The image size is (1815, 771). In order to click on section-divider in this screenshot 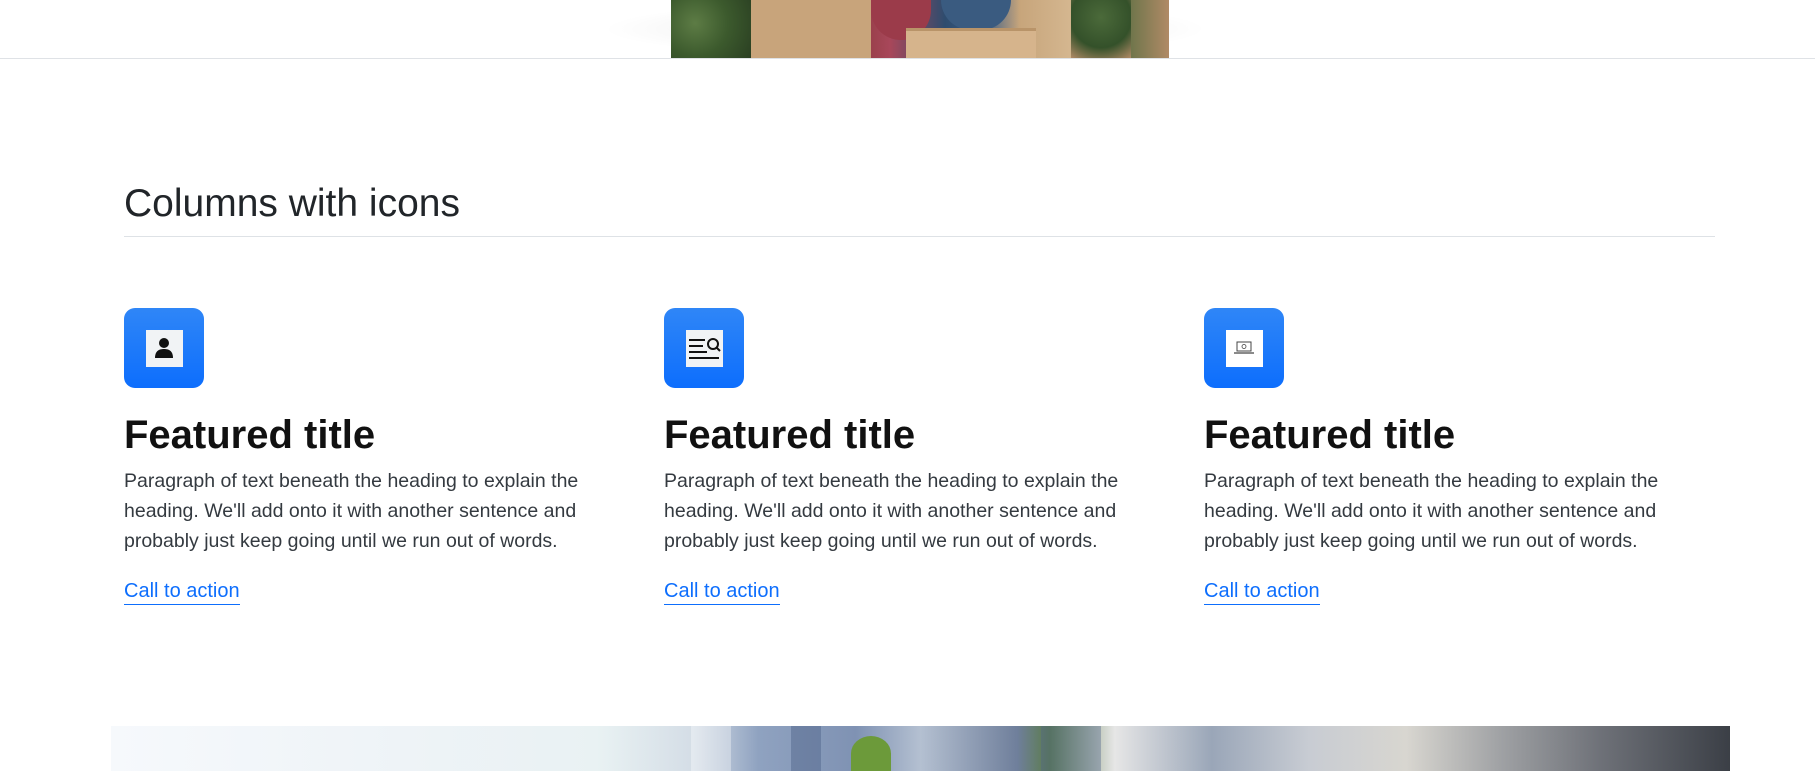, I will do `click(919, 236)`.